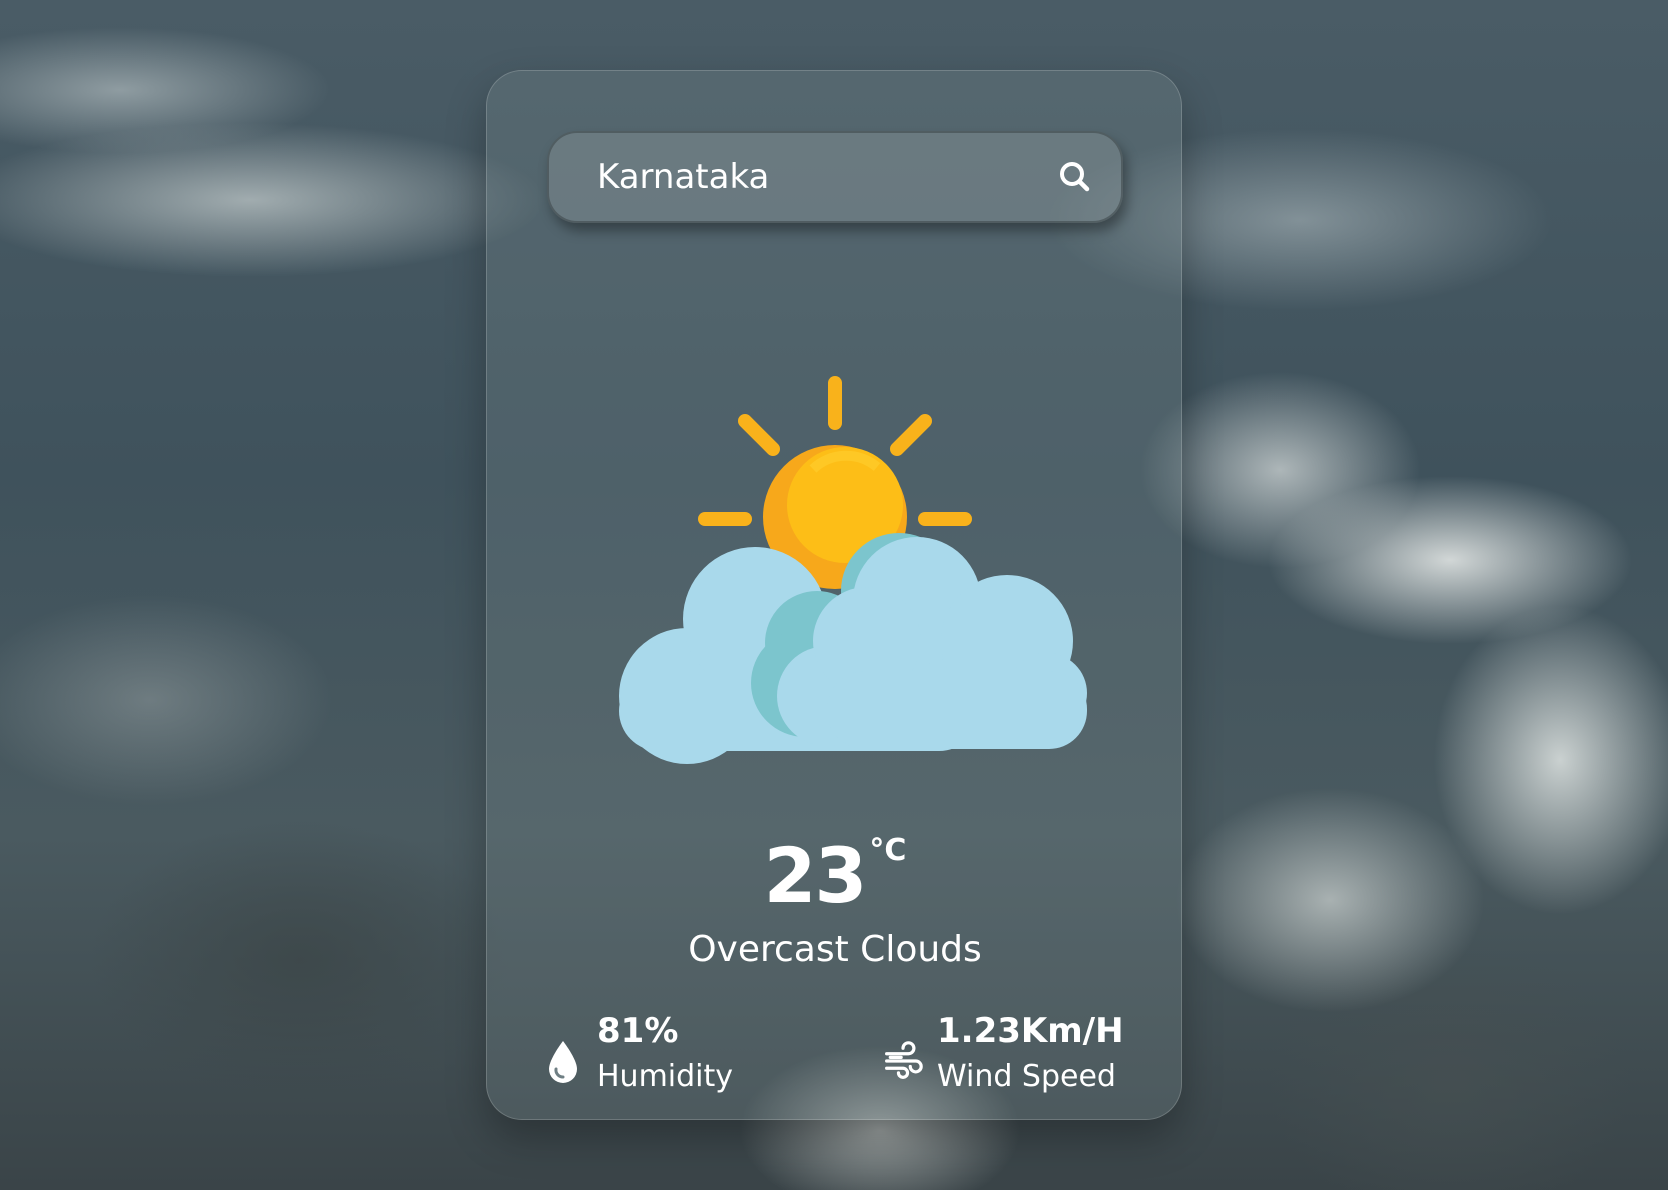 Image resolution: width=1668 pixels, height=1190 pixels. What do you see at coordinates (665, 1076) in the screenshot?
I see `humidity-label: Humidity` at bounding box center [665, 1076].